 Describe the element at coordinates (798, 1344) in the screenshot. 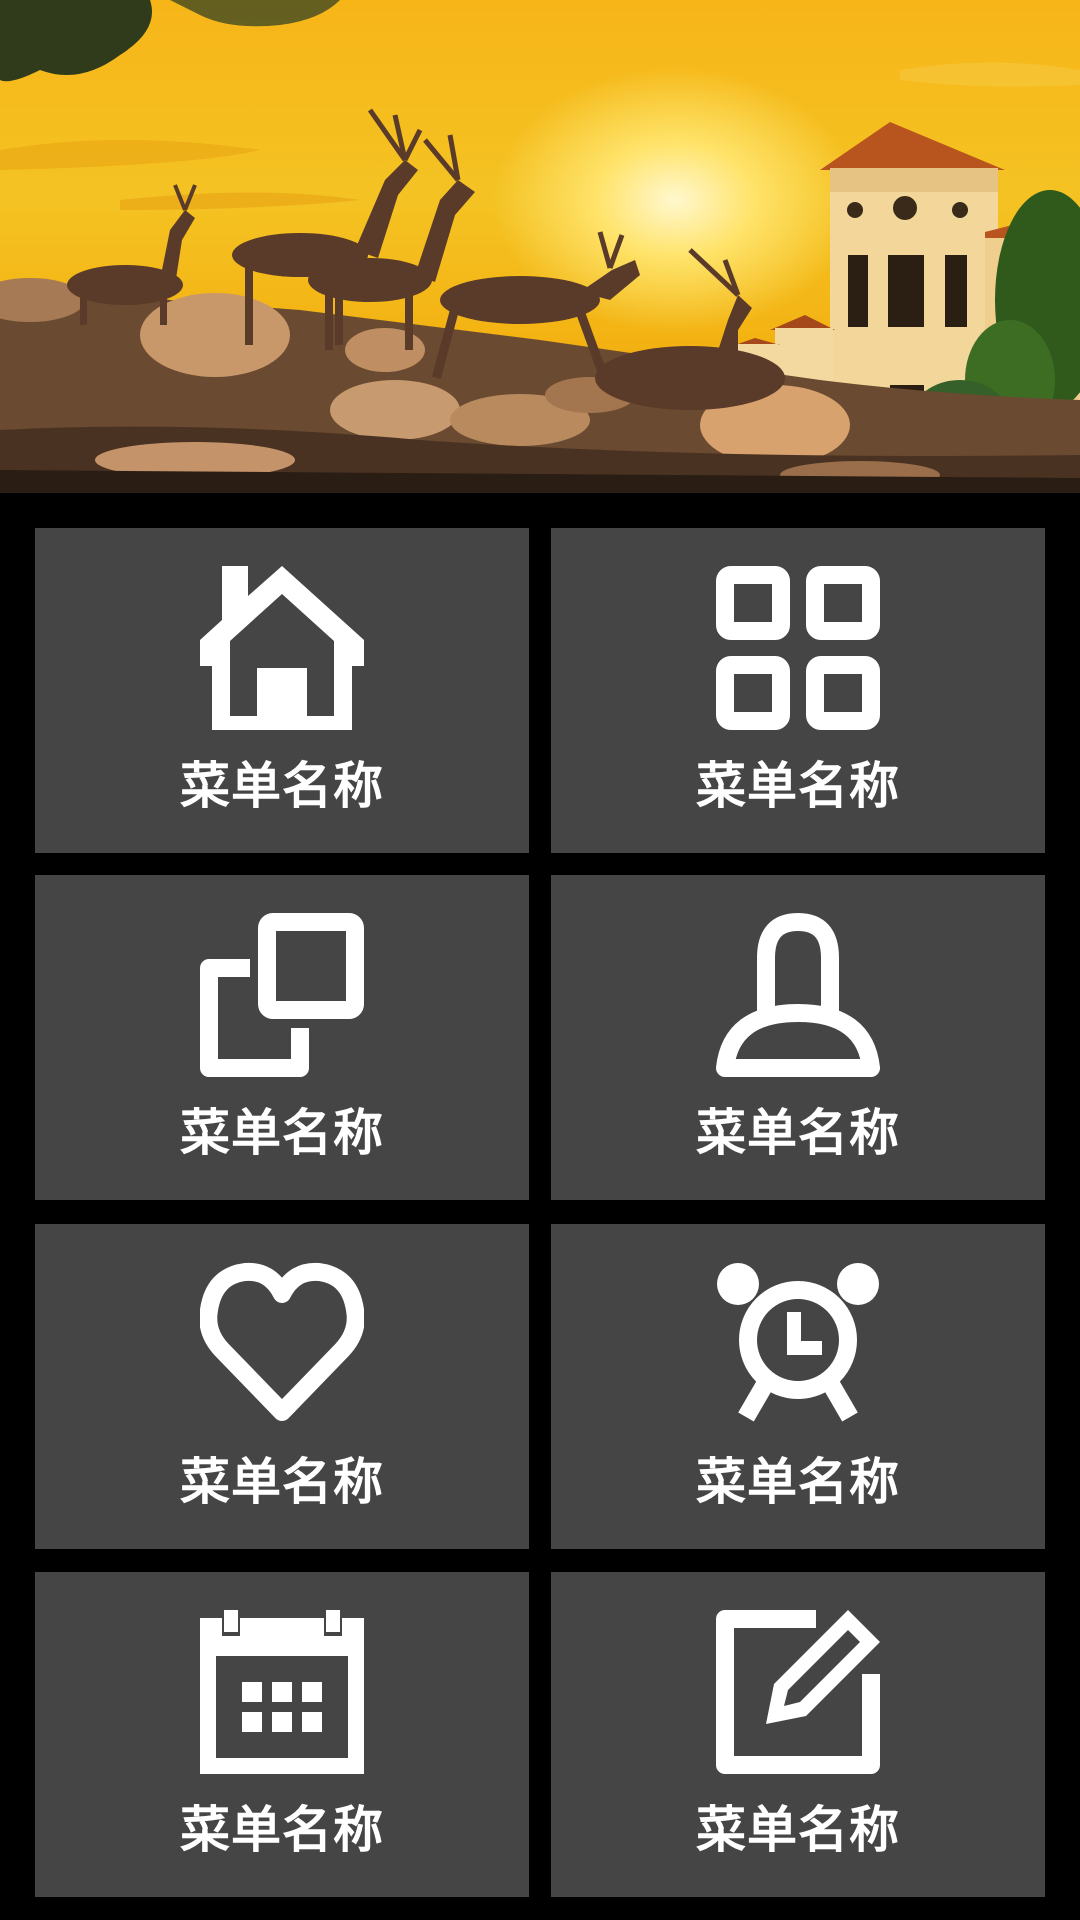

I see `alarm-clock-icon` at that location.